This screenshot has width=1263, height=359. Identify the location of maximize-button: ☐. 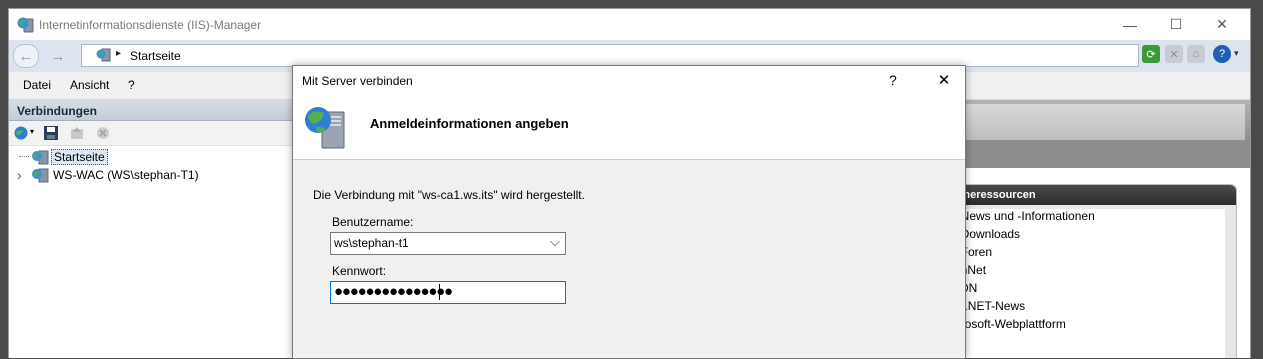
(1176, 24).